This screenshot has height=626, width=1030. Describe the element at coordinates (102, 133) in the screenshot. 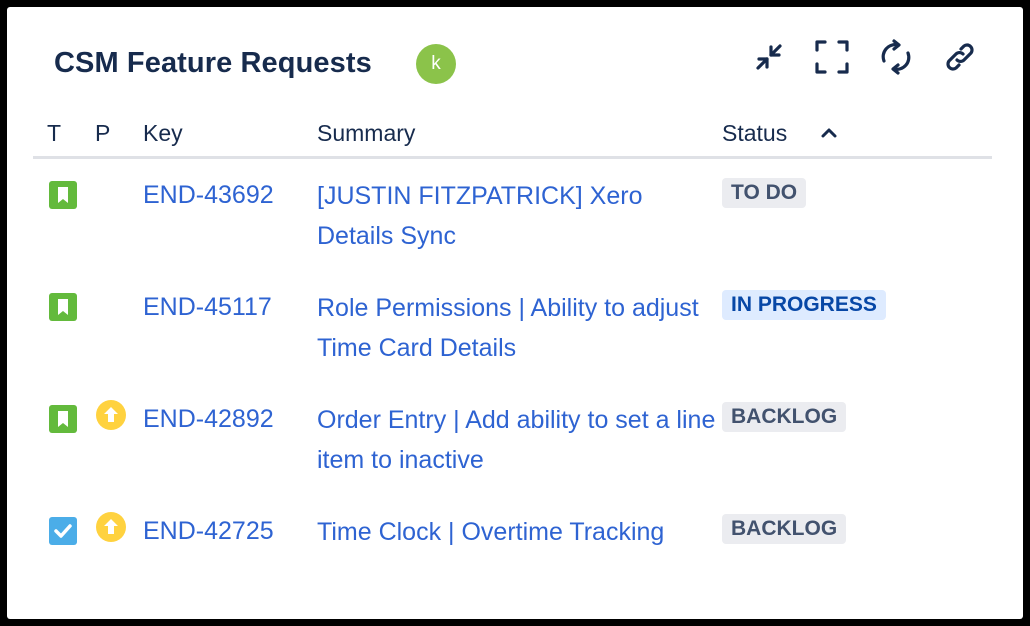

I see `column-header-priority: P` at that location.